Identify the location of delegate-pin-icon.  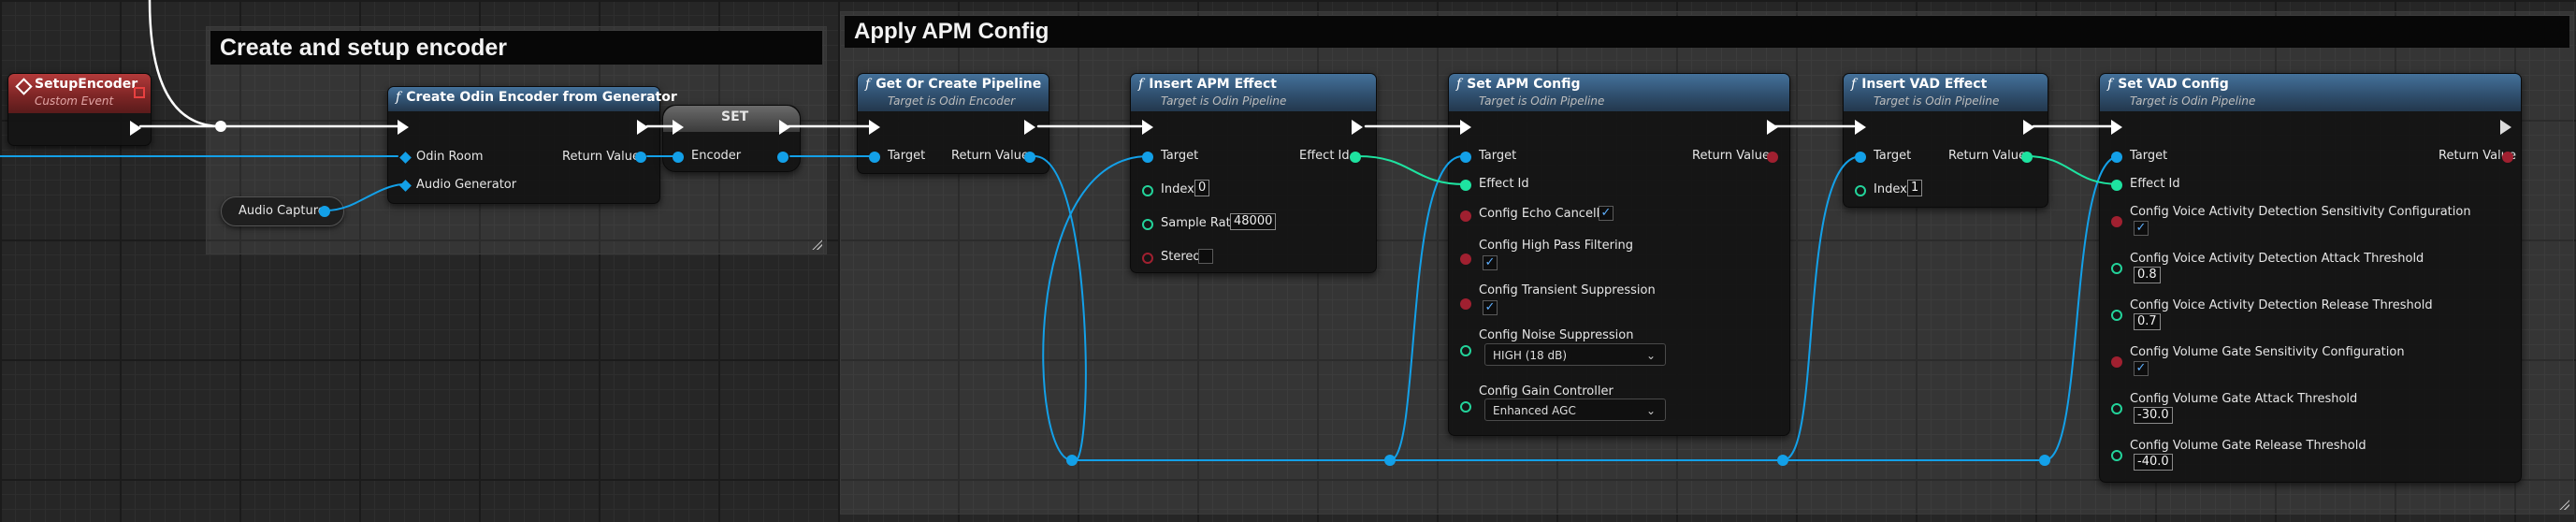
(139, 92).